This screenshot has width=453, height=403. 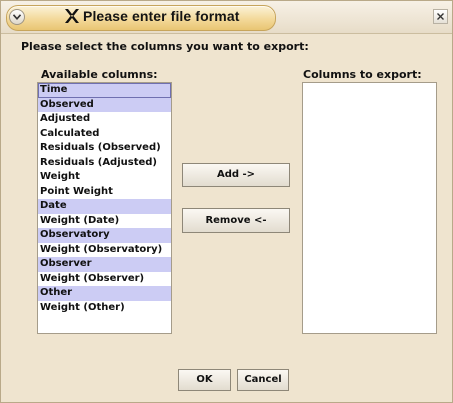 I want to click on cancel-button: Cancel, so click(x=263, y=380).